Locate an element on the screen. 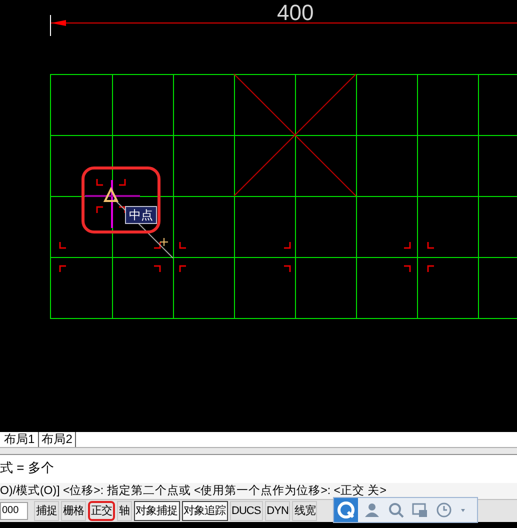 The image size is (517, 528). status-toggle-button: 正交 is located at coordinates (101, 511).